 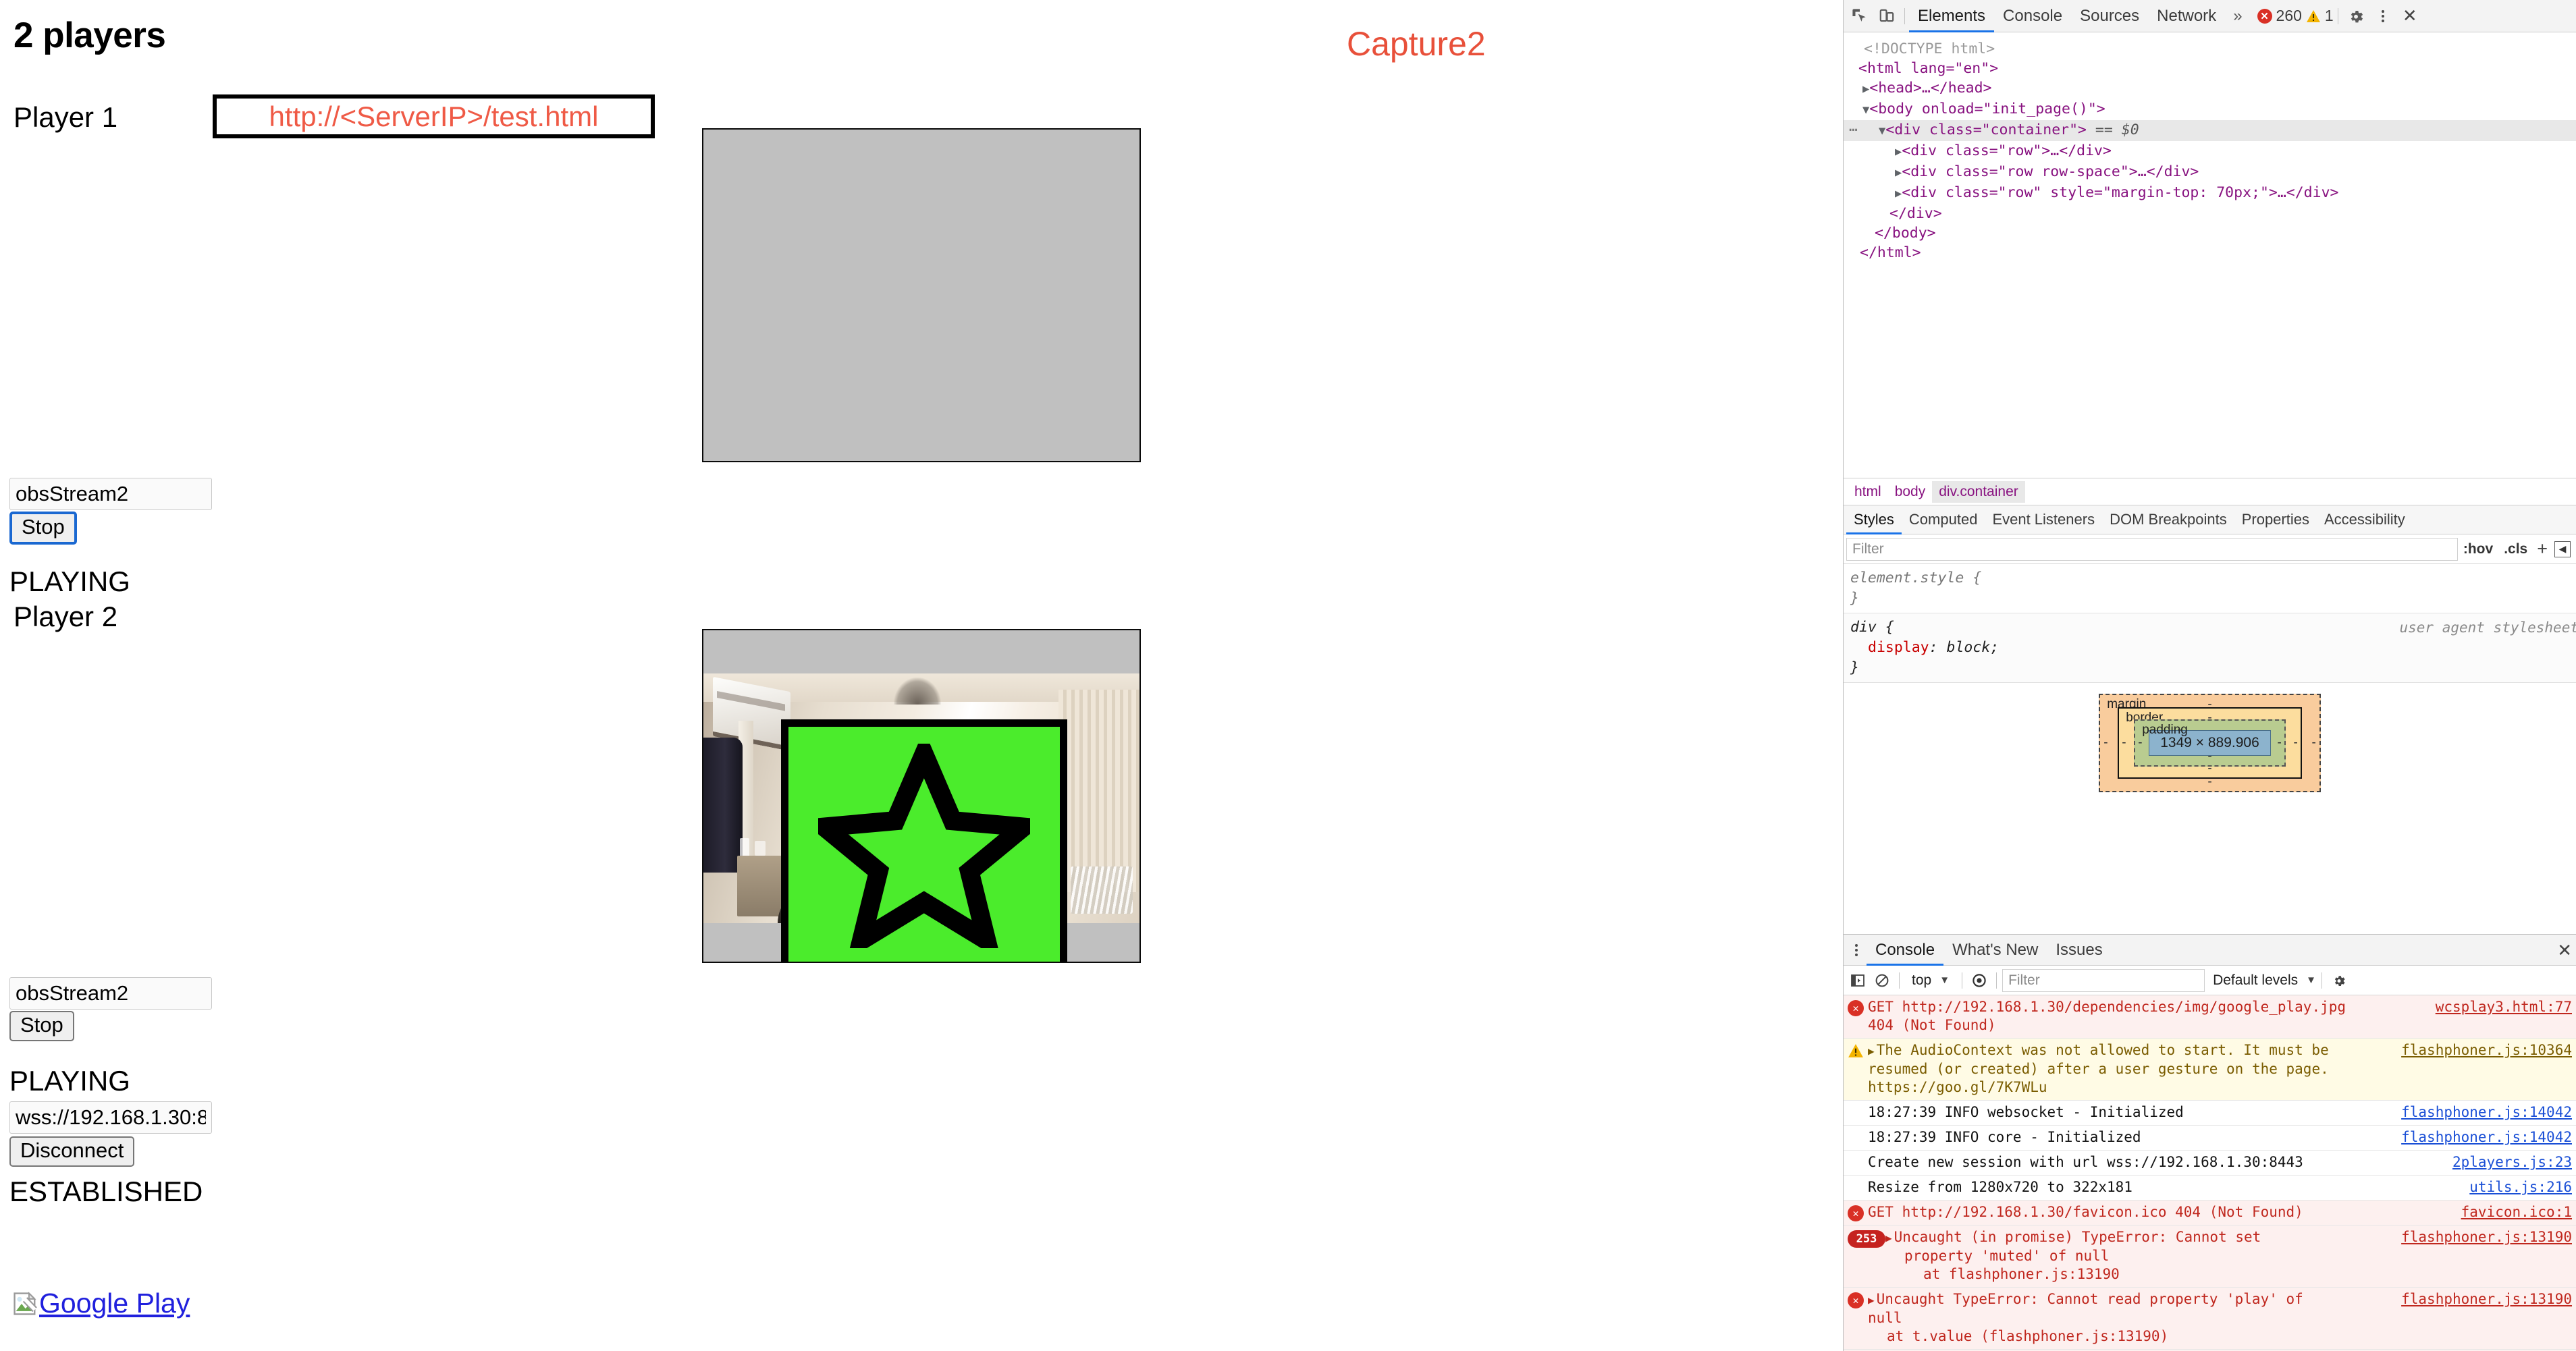 What do you see at coordinates (1905, 950) in the screenshot?
I see `drawer-tab-console: Console` at bounding box center [1905, 950].